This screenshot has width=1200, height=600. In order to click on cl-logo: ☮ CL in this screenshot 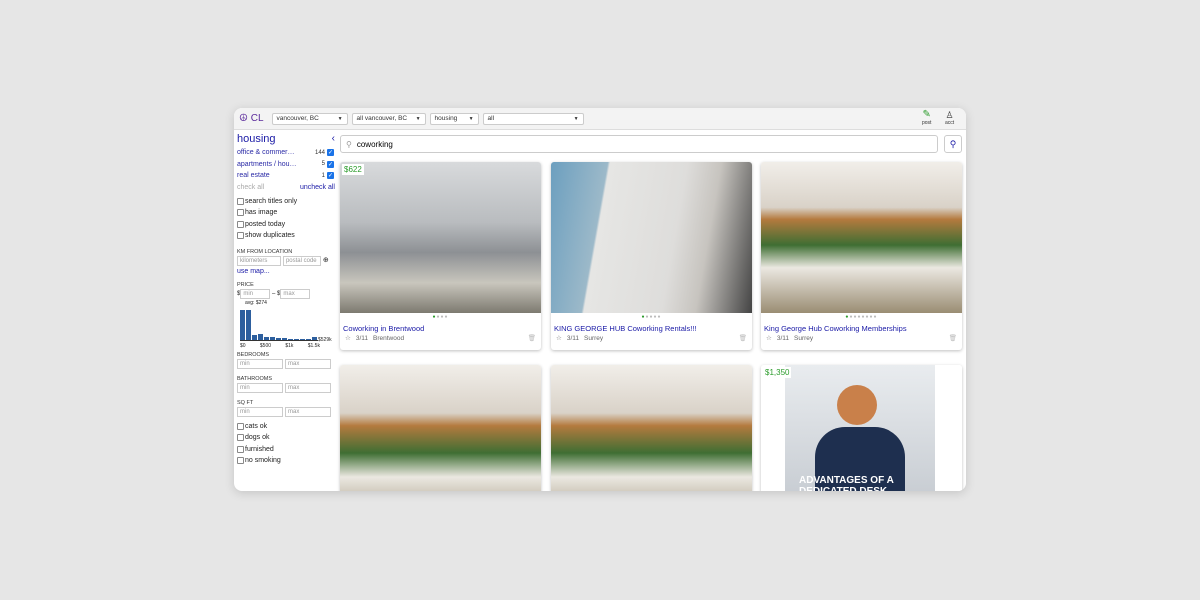, I will do `click(251, 118)`.